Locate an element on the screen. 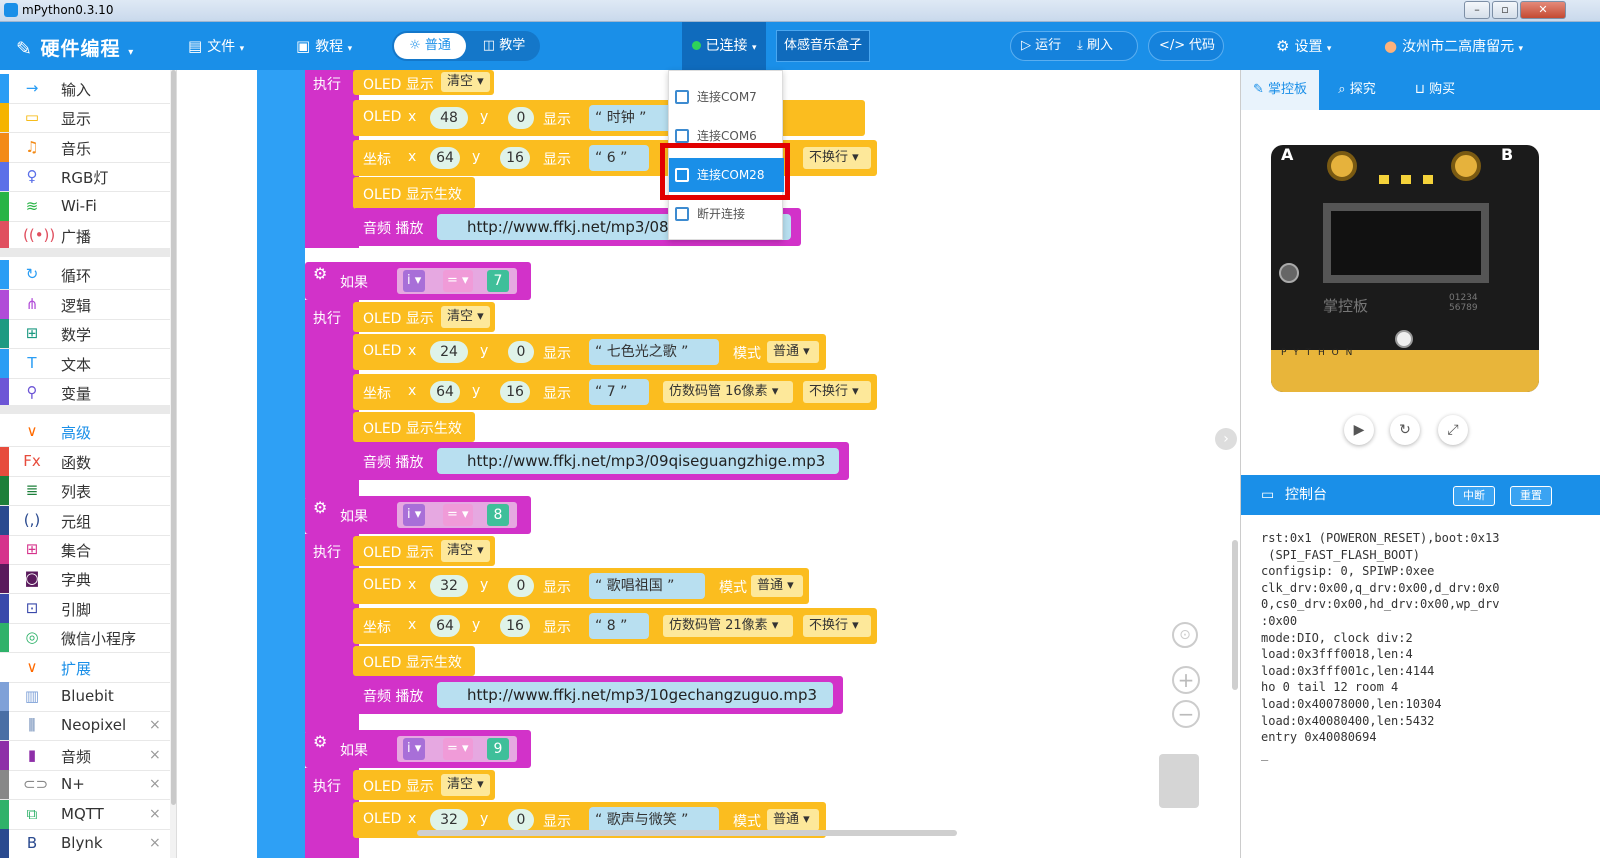  menu-file: ▤ 文件 ▾ is located at coordinates (216, 46).